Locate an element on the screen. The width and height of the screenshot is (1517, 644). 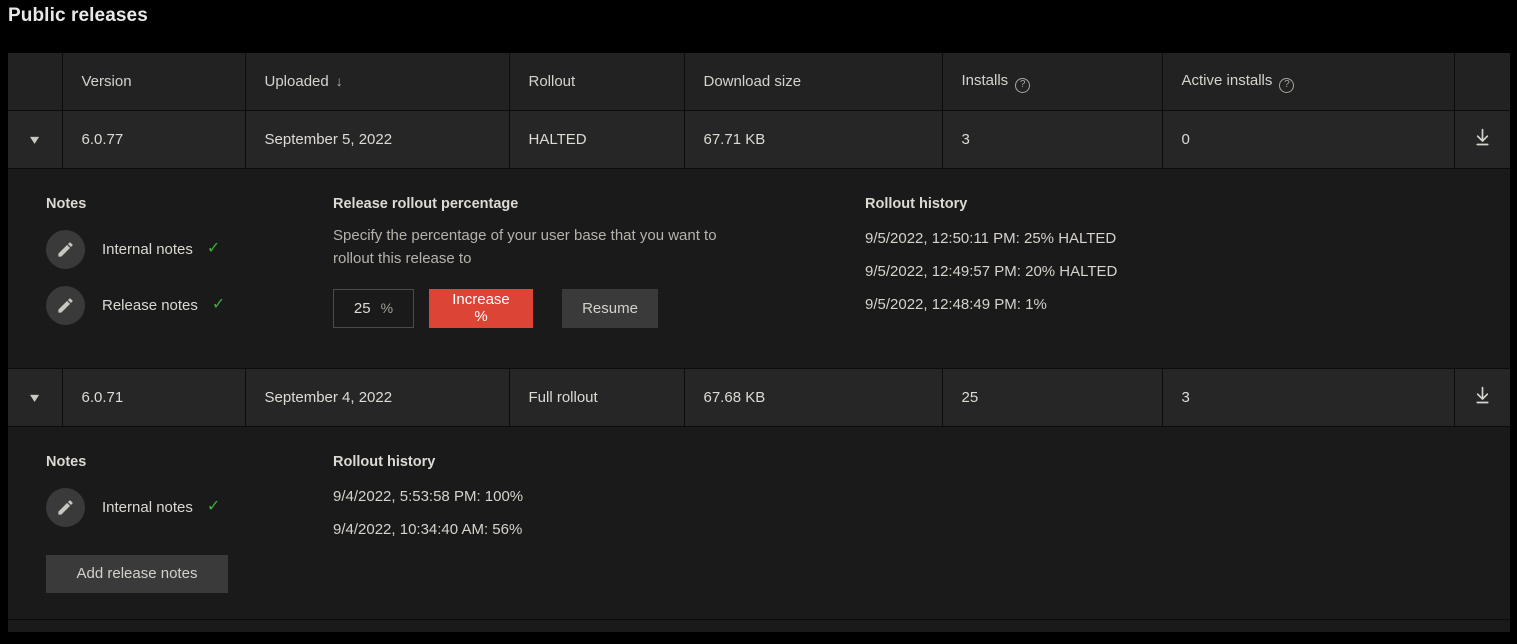
page-title: Public releases is located at coordinates (78, 15).